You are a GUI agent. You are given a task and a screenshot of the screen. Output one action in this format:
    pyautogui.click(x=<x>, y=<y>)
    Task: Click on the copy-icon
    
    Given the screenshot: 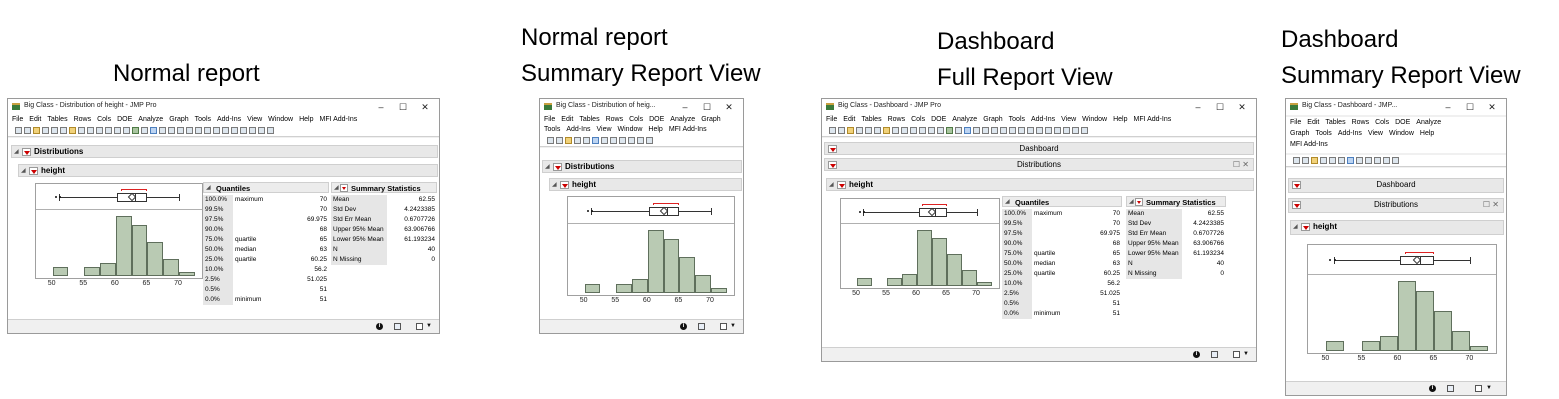 What is the action you would take?
    pyautogui.click(x=586, y=140)
    